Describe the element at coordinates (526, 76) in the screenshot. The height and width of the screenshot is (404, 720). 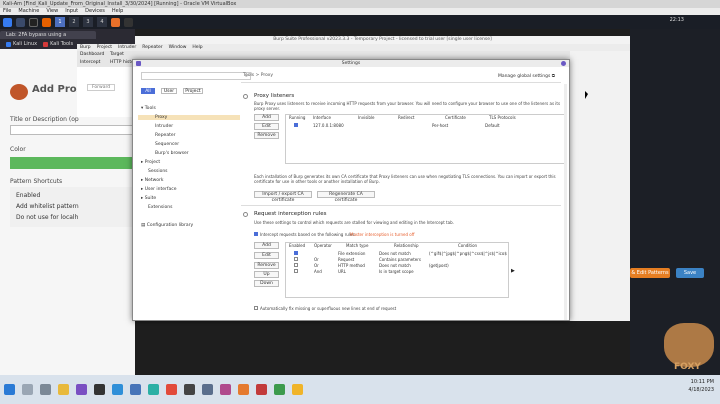
I see `manage-global-settings-link: Manage global settings ⧉` at that location.